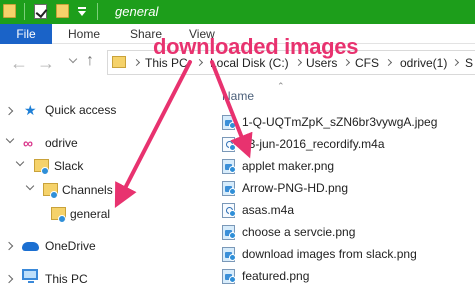 The width and height of the screenshot is (475, 286). What do you see at coordinates (268, 210) in the screenshot?
I see `file-name: asas.m4a` at bounding box center [268, 210].